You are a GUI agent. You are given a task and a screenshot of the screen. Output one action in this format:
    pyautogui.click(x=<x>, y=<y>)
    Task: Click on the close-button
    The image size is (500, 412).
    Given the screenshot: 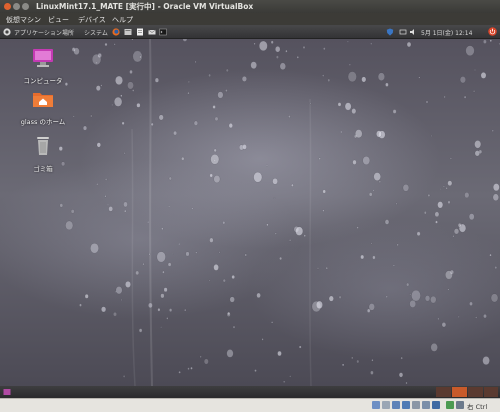 What is the action you would take?
    pyautogui.click(x=7, y=6)
    